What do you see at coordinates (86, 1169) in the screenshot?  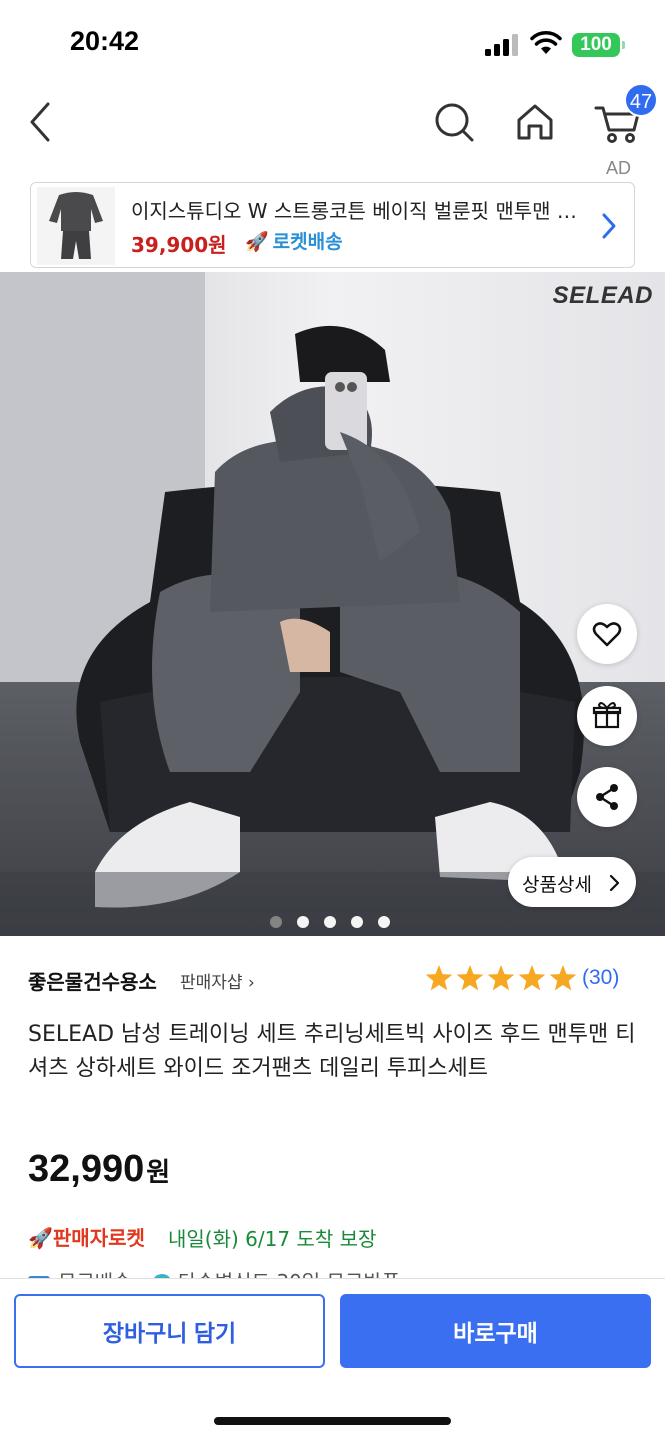 I see `price-value: 32,990` at bounding box center [86, 1169].